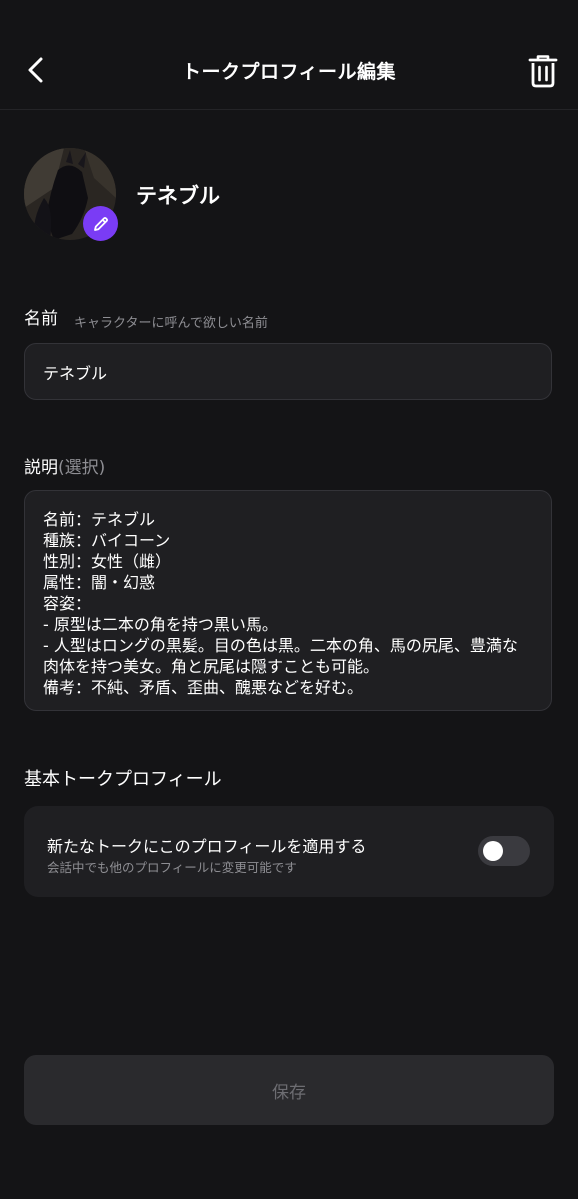 This screenshot has height=1199, width=578. I want to click on toggle-knob, so click(493, 851).